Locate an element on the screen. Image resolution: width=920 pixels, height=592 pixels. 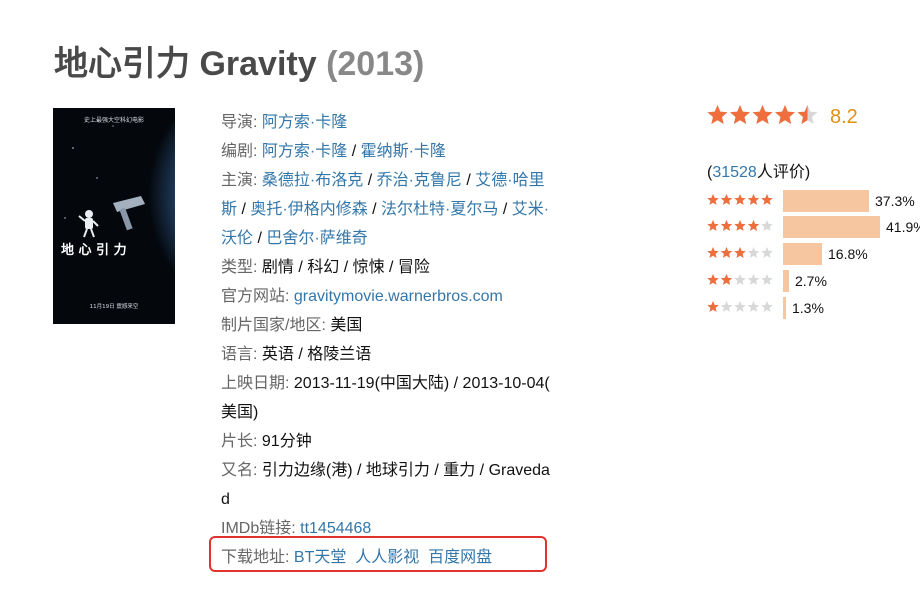
cast-link: 艾米· is located at coordinates (530, 209).